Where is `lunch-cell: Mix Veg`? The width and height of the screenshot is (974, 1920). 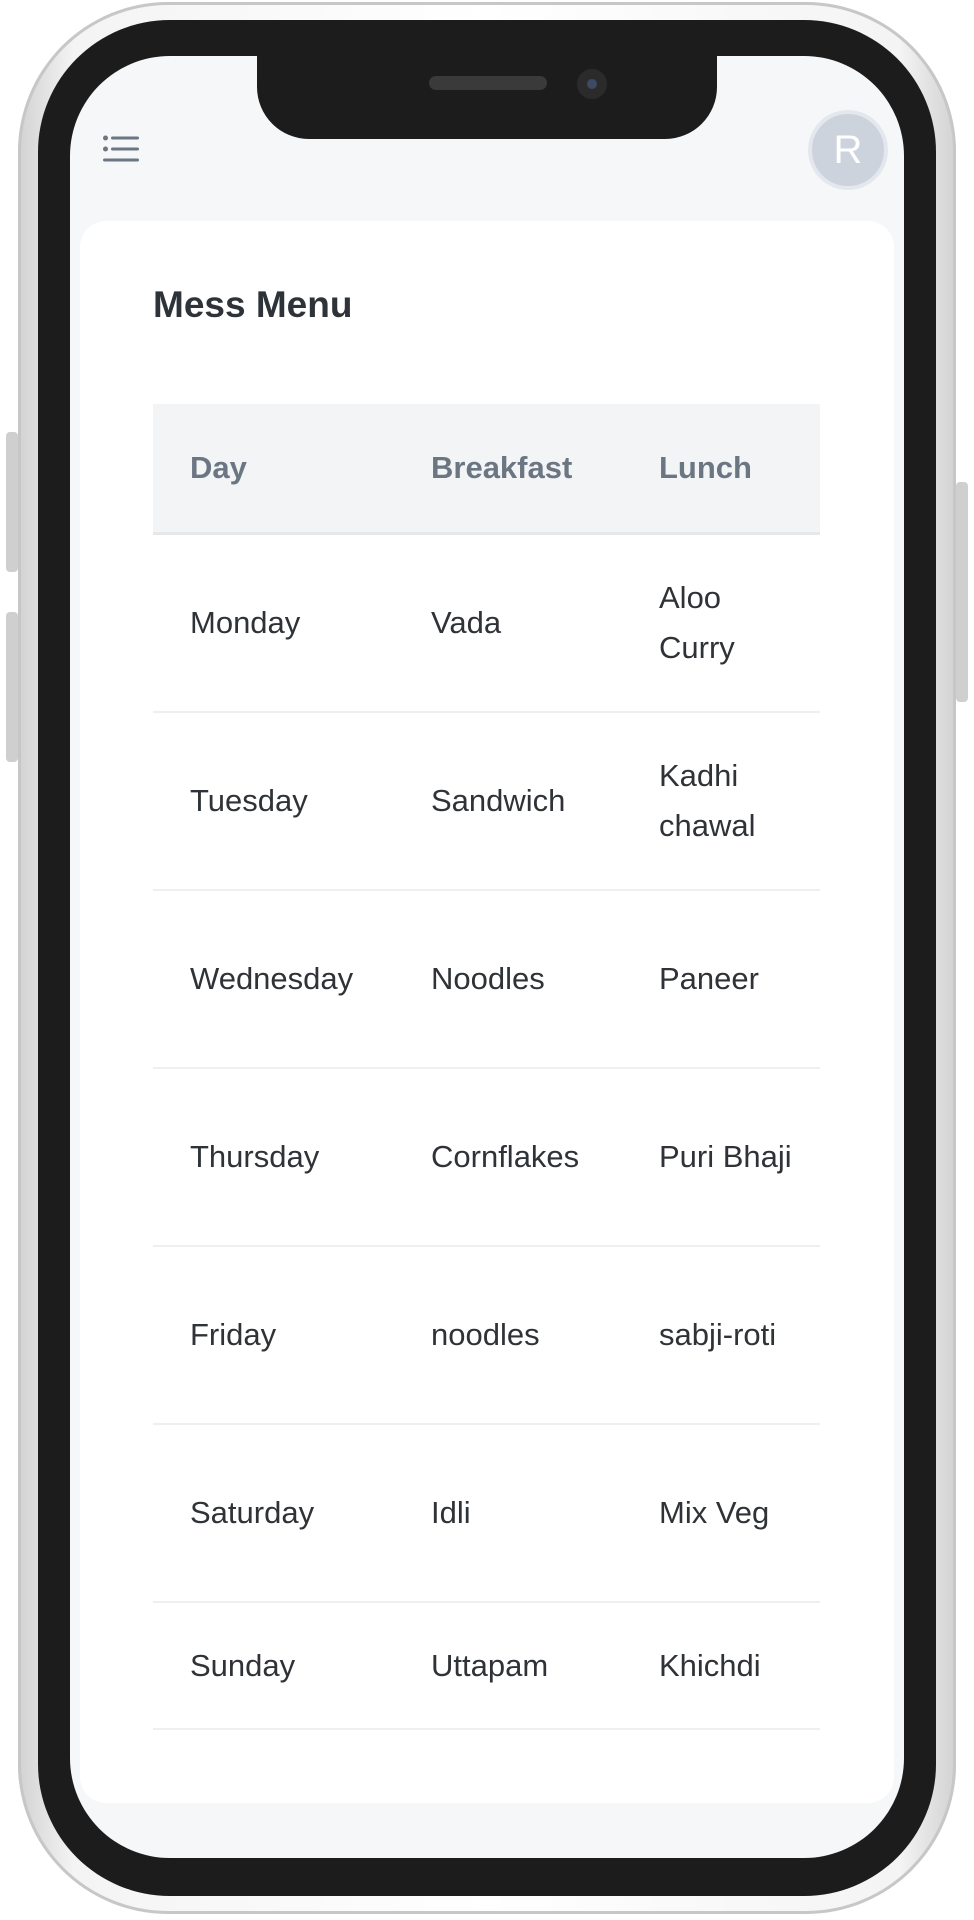 lunch-cell: Mix Veg is located at coordinates (714, 1512).